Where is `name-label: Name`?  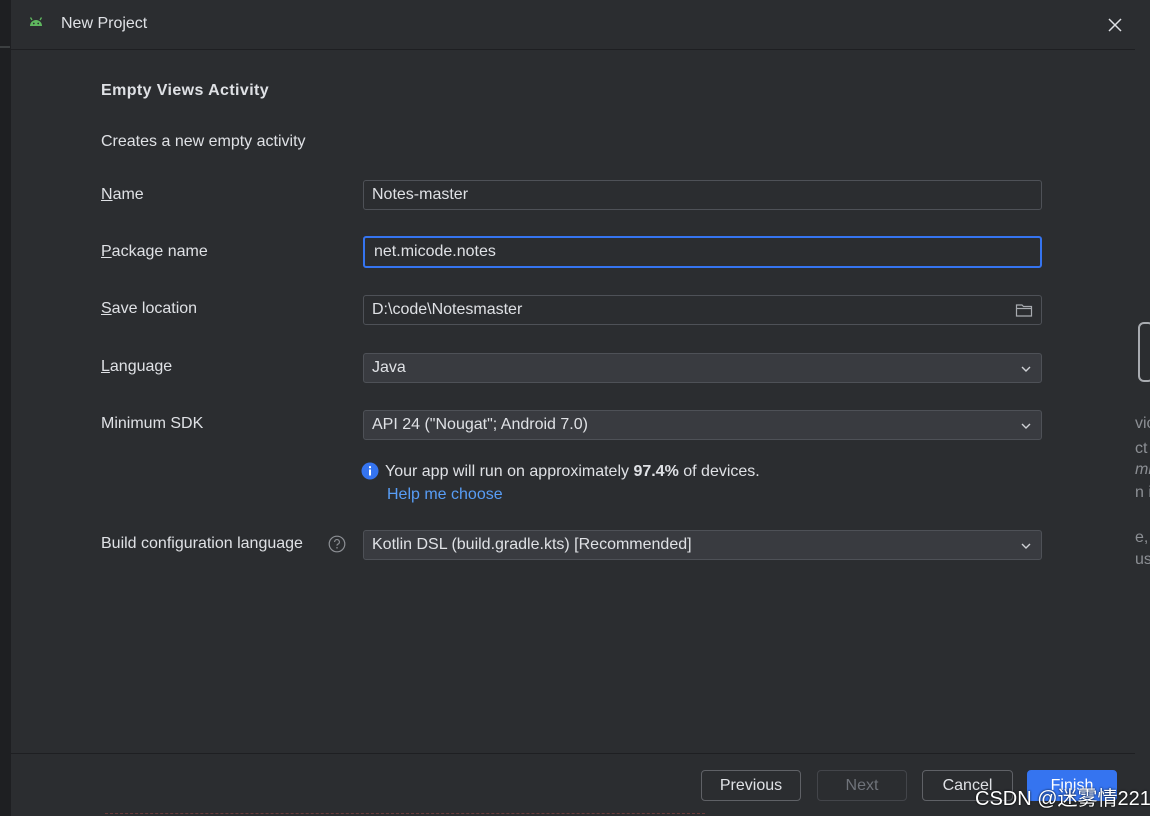
name-label: Name is located at coordinates (122, 195).